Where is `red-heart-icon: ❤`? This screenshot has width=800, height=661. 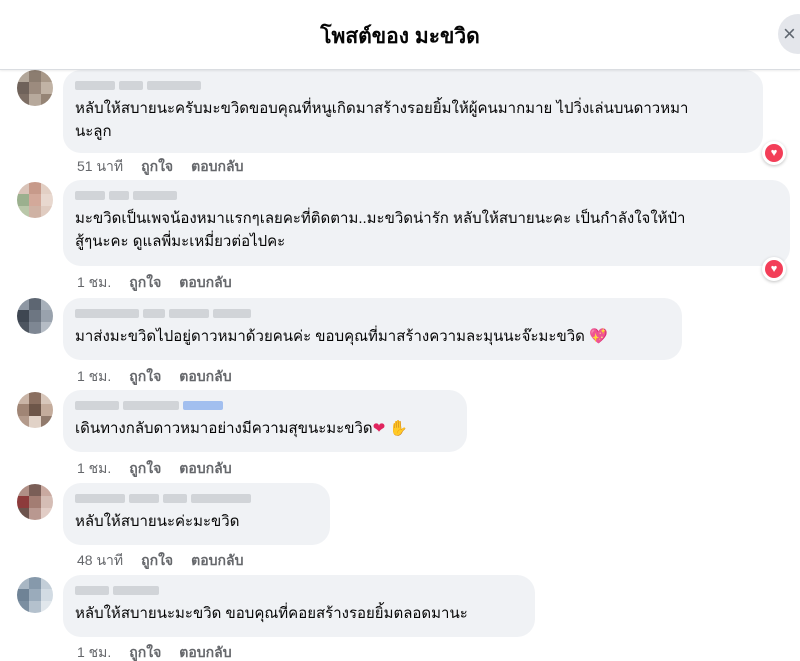
red-heart-icon: ❤ is located at coordinates (379, 428).